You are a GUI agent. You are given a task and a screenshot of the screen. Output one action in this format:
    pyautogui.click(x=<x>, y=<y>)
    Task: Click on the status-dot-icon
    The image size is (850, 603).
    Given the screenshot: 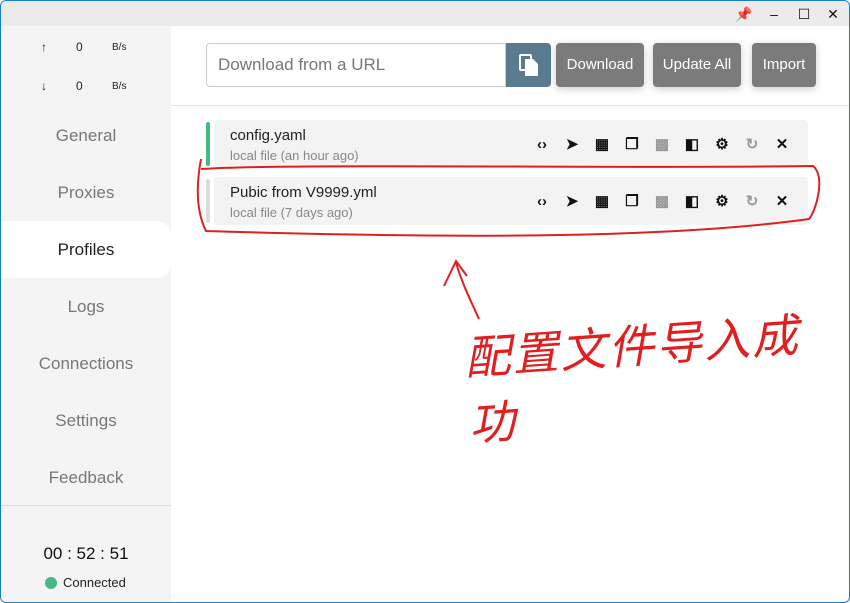 What is the action you would take?
    pyautogui.click(x=51, y=582)
    